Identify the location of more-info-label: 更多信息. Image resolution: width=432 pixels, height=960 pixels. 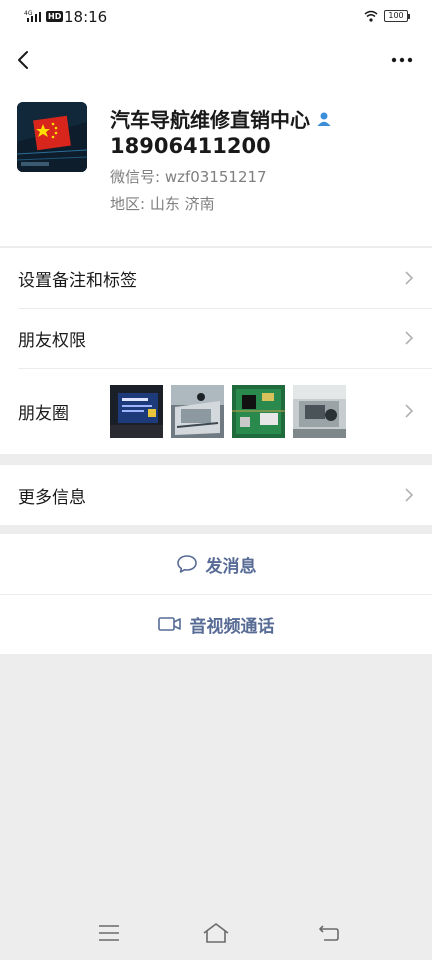
(52, 497).